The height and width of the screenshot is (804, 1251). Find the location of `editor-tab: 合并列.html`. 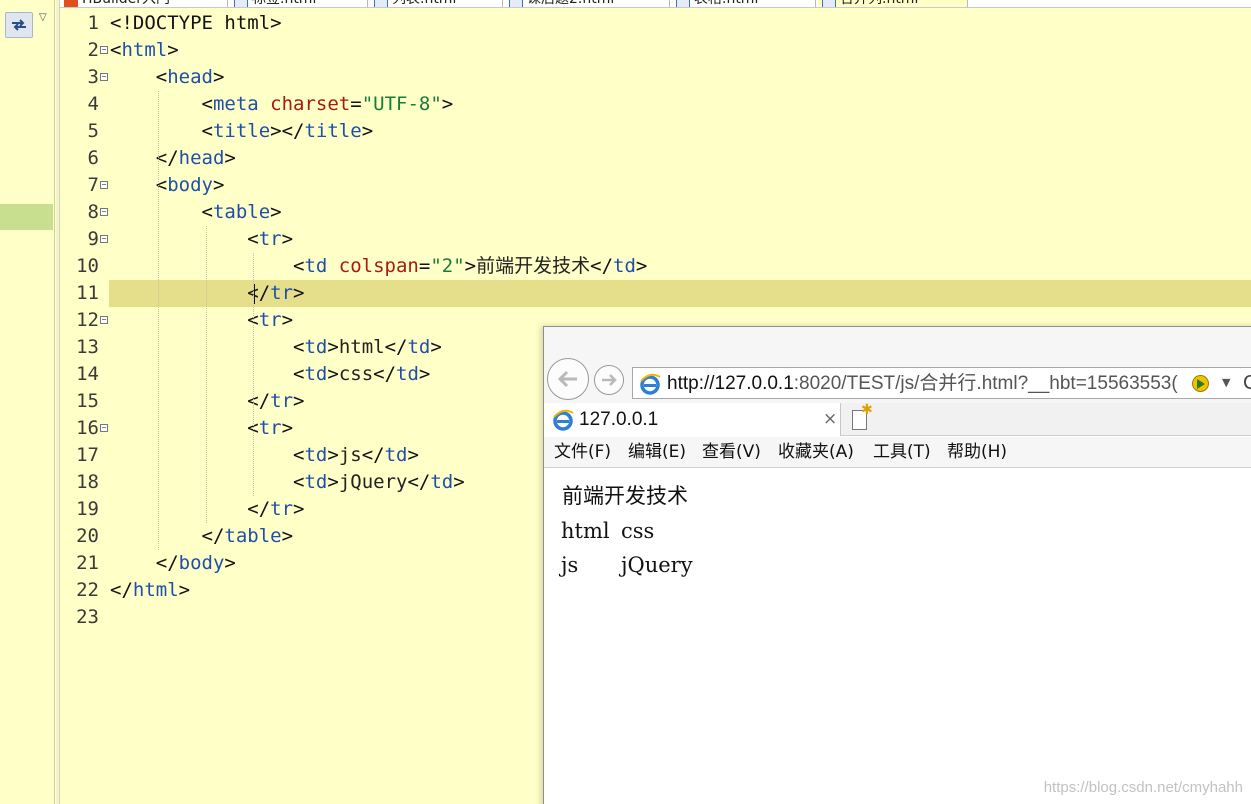

editor-tab: 合并列.html is located at coordinates (893, 3).